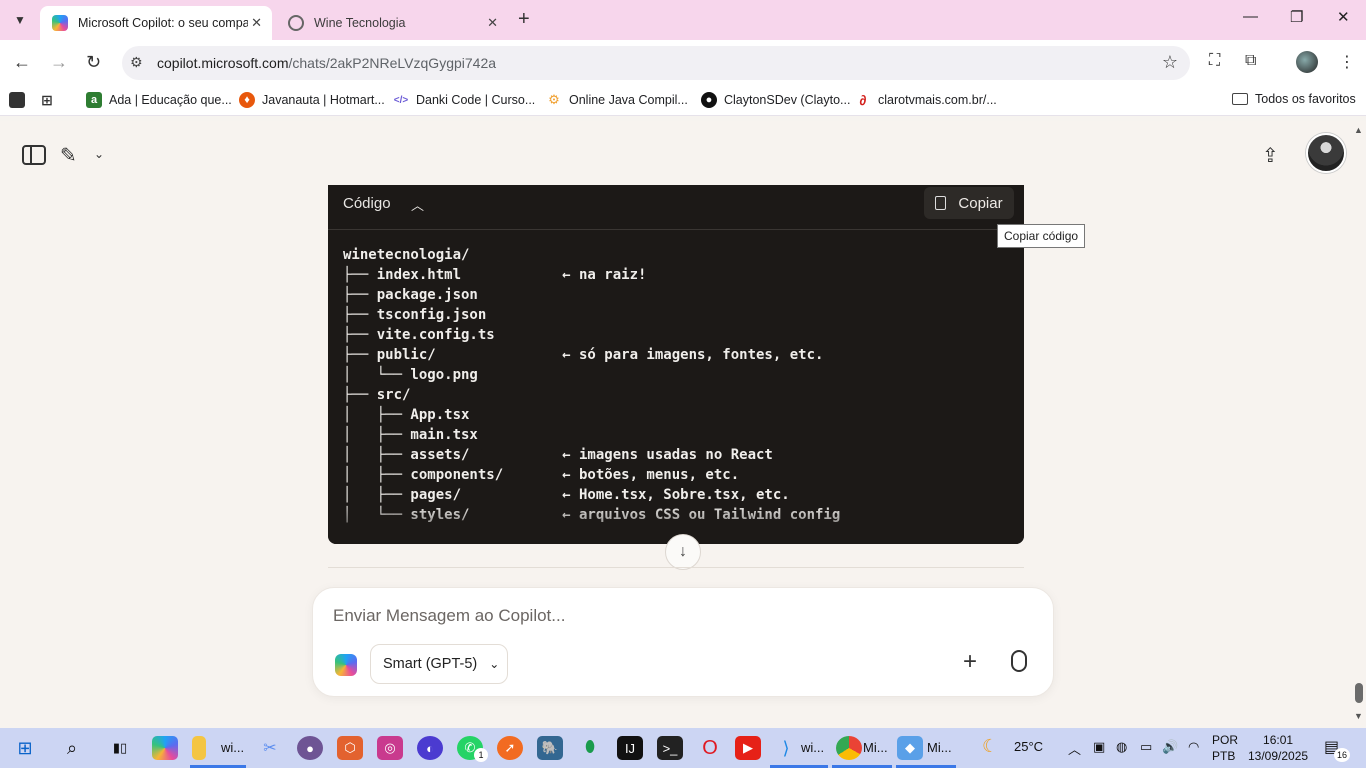 This screenshot has height=768, width=1366. Describe the element at coordinates (390, 748) in the screenshot. I see `app-pink-icon: ◎` at that location.